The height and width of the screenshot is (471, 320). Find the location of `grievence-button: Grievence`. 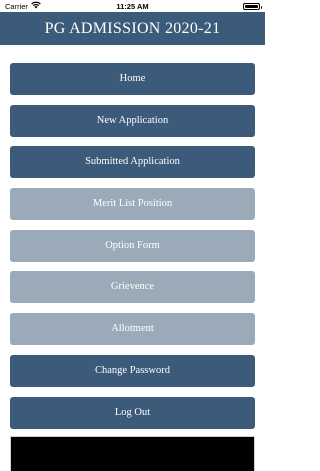

grievence-button: Grievence is located at coordinates (132, 287).